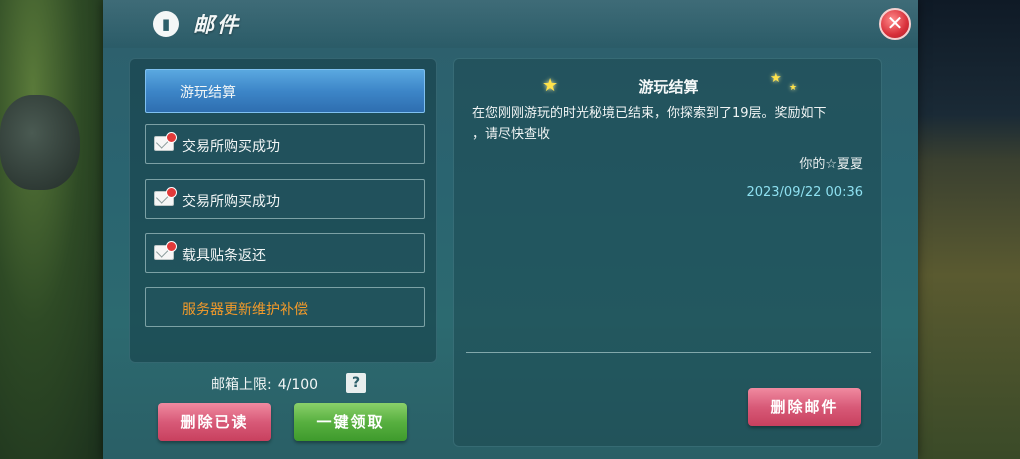  I want to click on help-button: ?, so click(356, 383).